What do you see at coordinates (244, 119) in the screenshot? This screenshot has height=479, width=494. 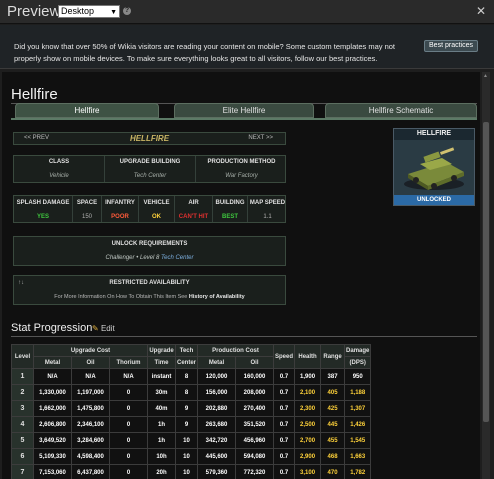 I see `tab-divider` at bounding box center [244, 119].